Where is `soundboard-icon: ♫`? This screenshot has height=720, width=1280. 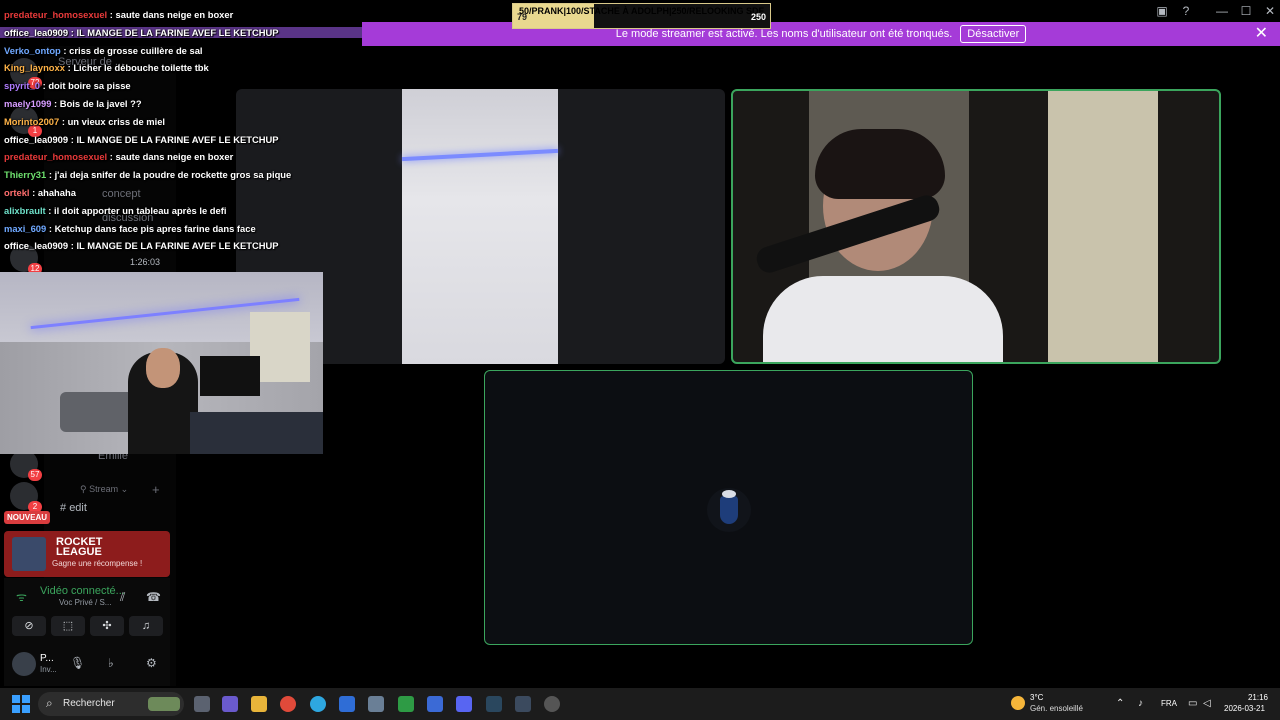
soundboard-icon: ♫ is located at coordinates (146, 626).